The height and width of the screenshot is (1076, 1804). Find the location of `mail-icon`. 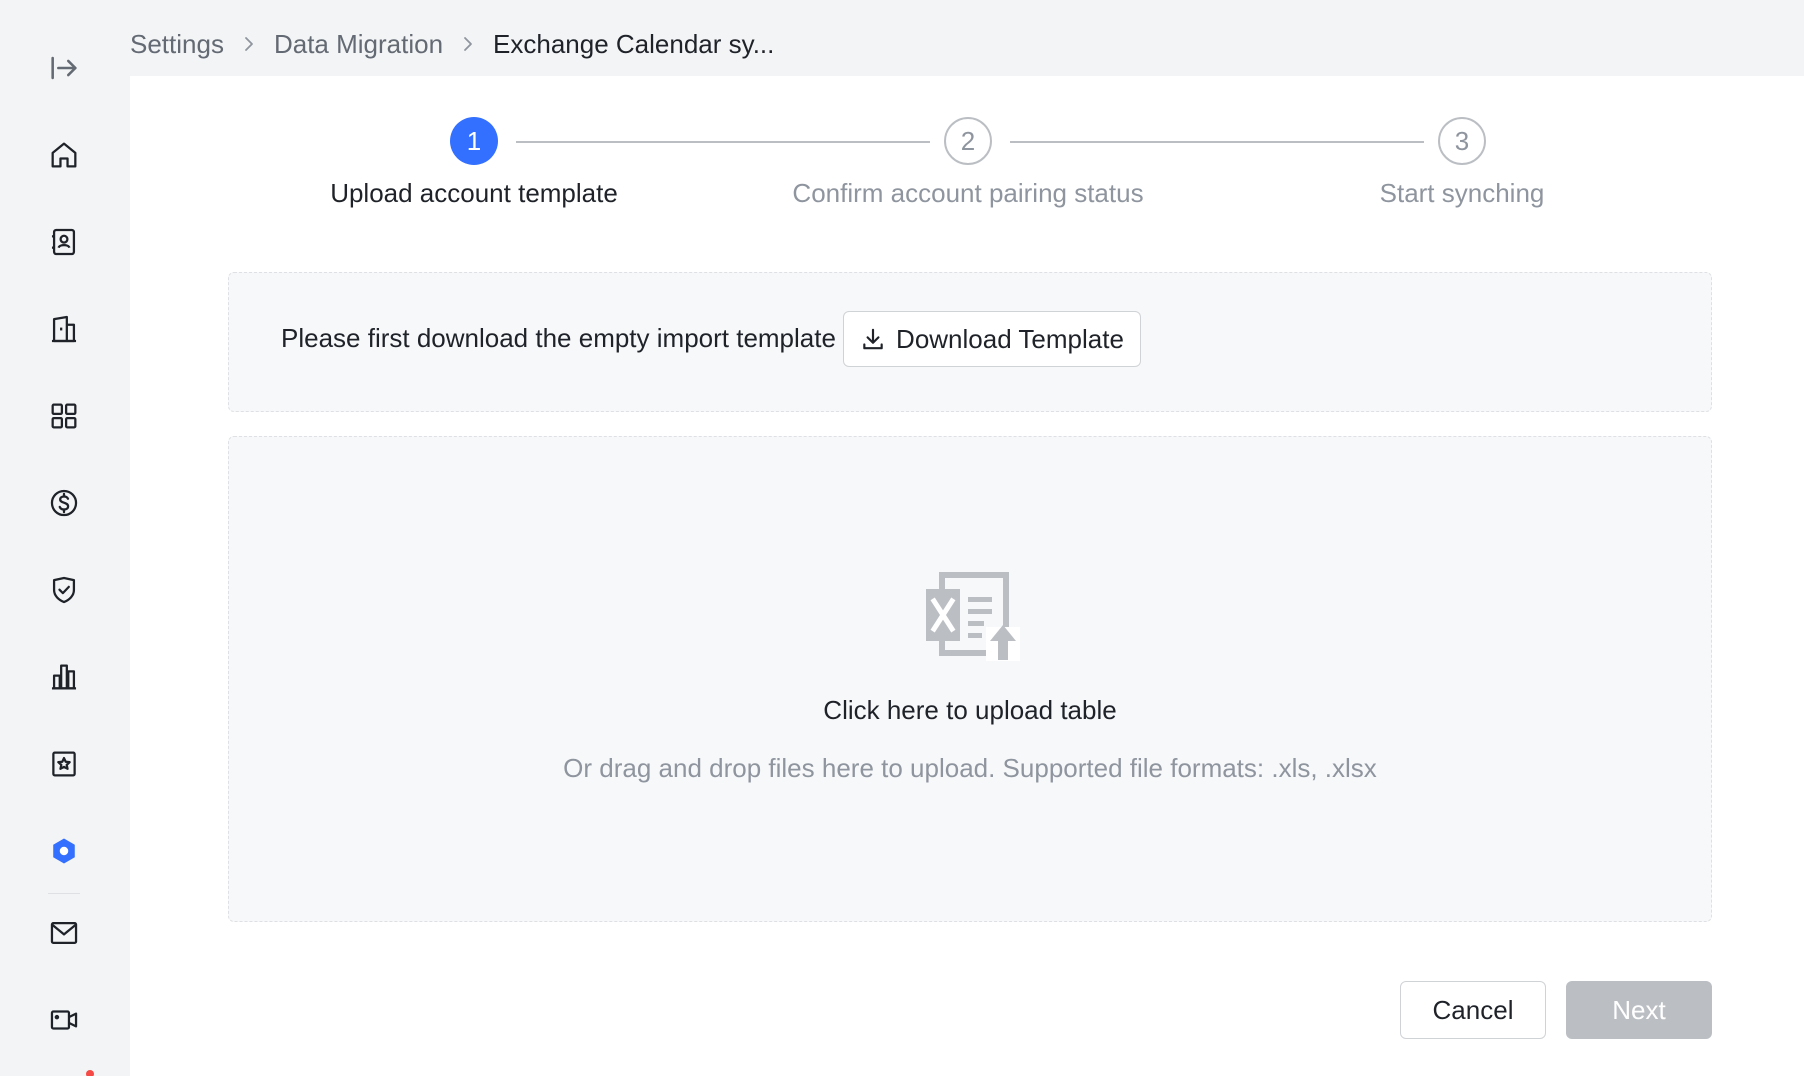

mail-icon is located at coordinates (64, 933).